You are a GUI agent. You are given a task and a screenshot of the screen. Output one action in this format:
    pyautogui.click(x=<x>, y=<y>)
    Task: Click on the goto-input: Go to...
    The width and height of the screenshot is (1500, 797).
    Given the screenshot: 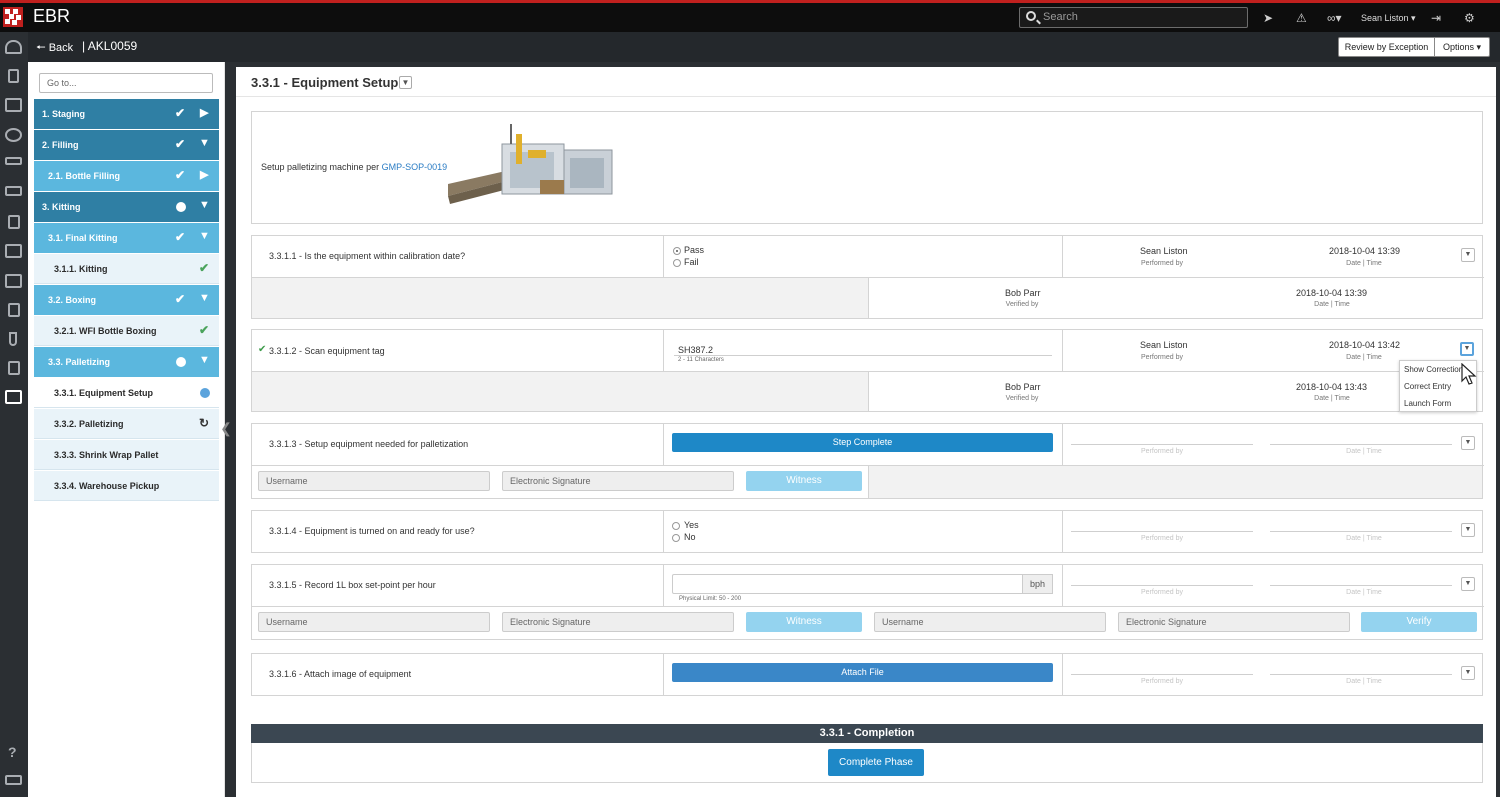 What is the action you would take?
    pyautogui.click(x=126, y=83)
    